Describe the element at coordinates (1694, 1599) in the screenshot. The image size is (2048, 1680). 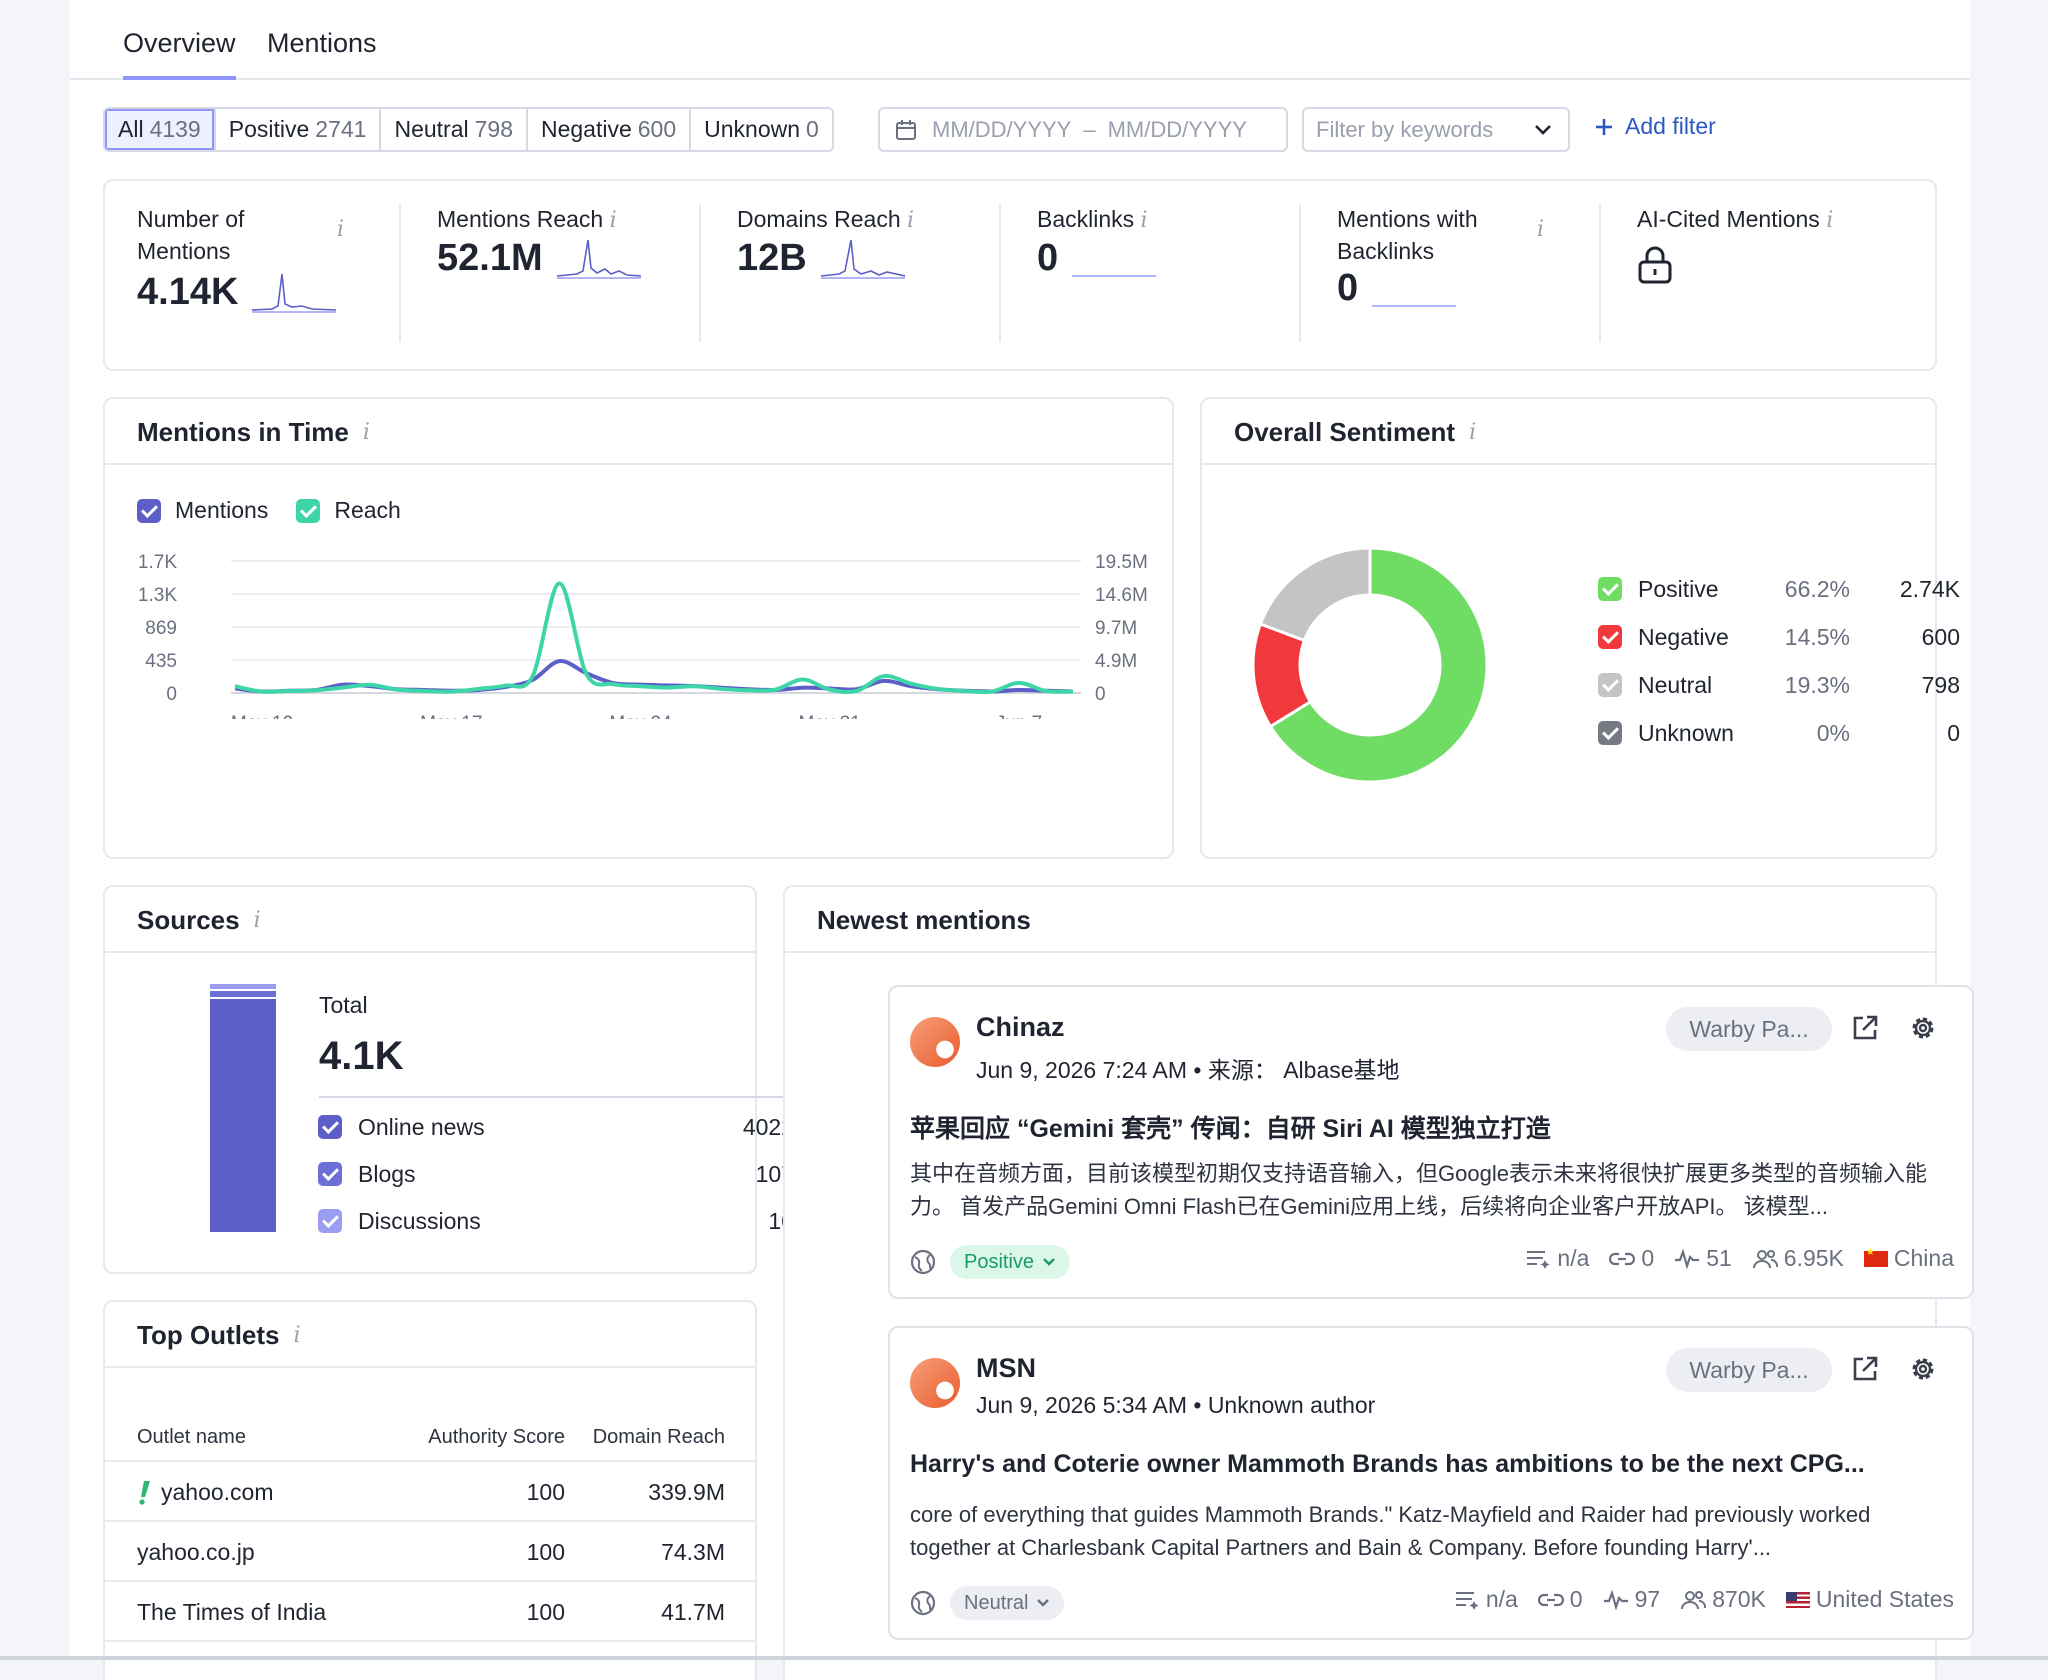
I see `audience-icon` at that location.